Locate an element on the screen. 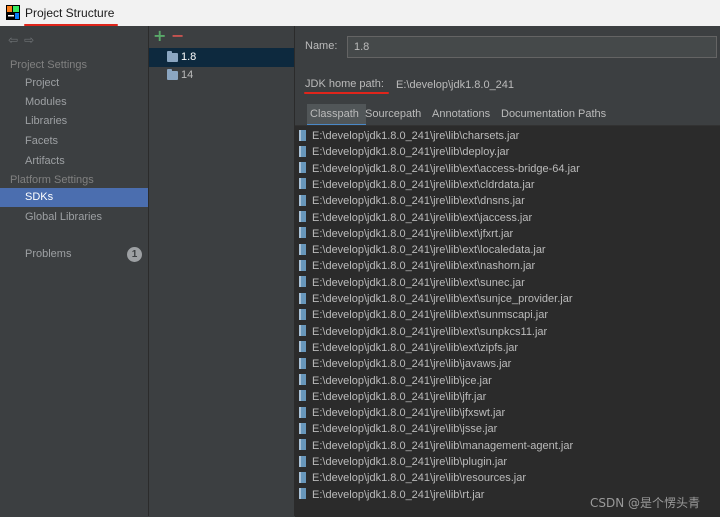 Image resolution: width=720 pixels, height=517 pixels. sidebar-item-facets: Facets is located at coordinates (74, 141).